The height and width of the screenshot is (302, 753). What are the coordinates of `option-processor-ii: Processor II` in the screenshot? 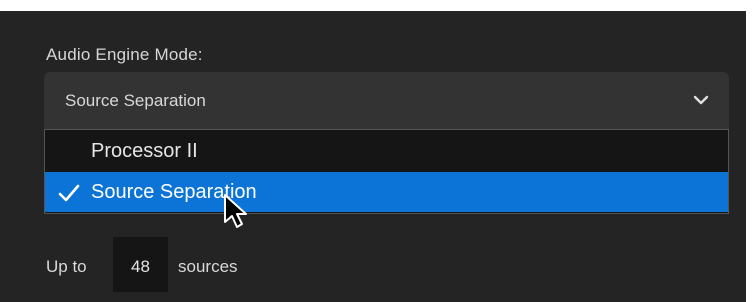 It's located at (386, 151).